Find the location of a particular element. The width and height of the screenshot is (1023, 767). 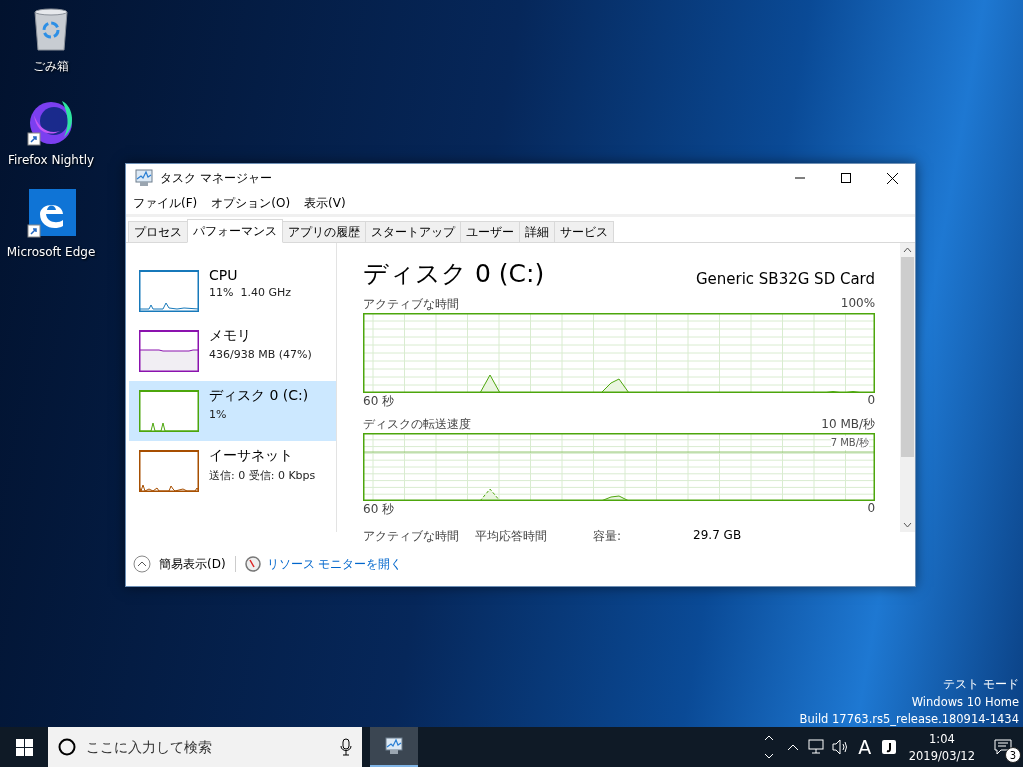

stat-value: 29.7 GB is located at coordinates (717, 536).